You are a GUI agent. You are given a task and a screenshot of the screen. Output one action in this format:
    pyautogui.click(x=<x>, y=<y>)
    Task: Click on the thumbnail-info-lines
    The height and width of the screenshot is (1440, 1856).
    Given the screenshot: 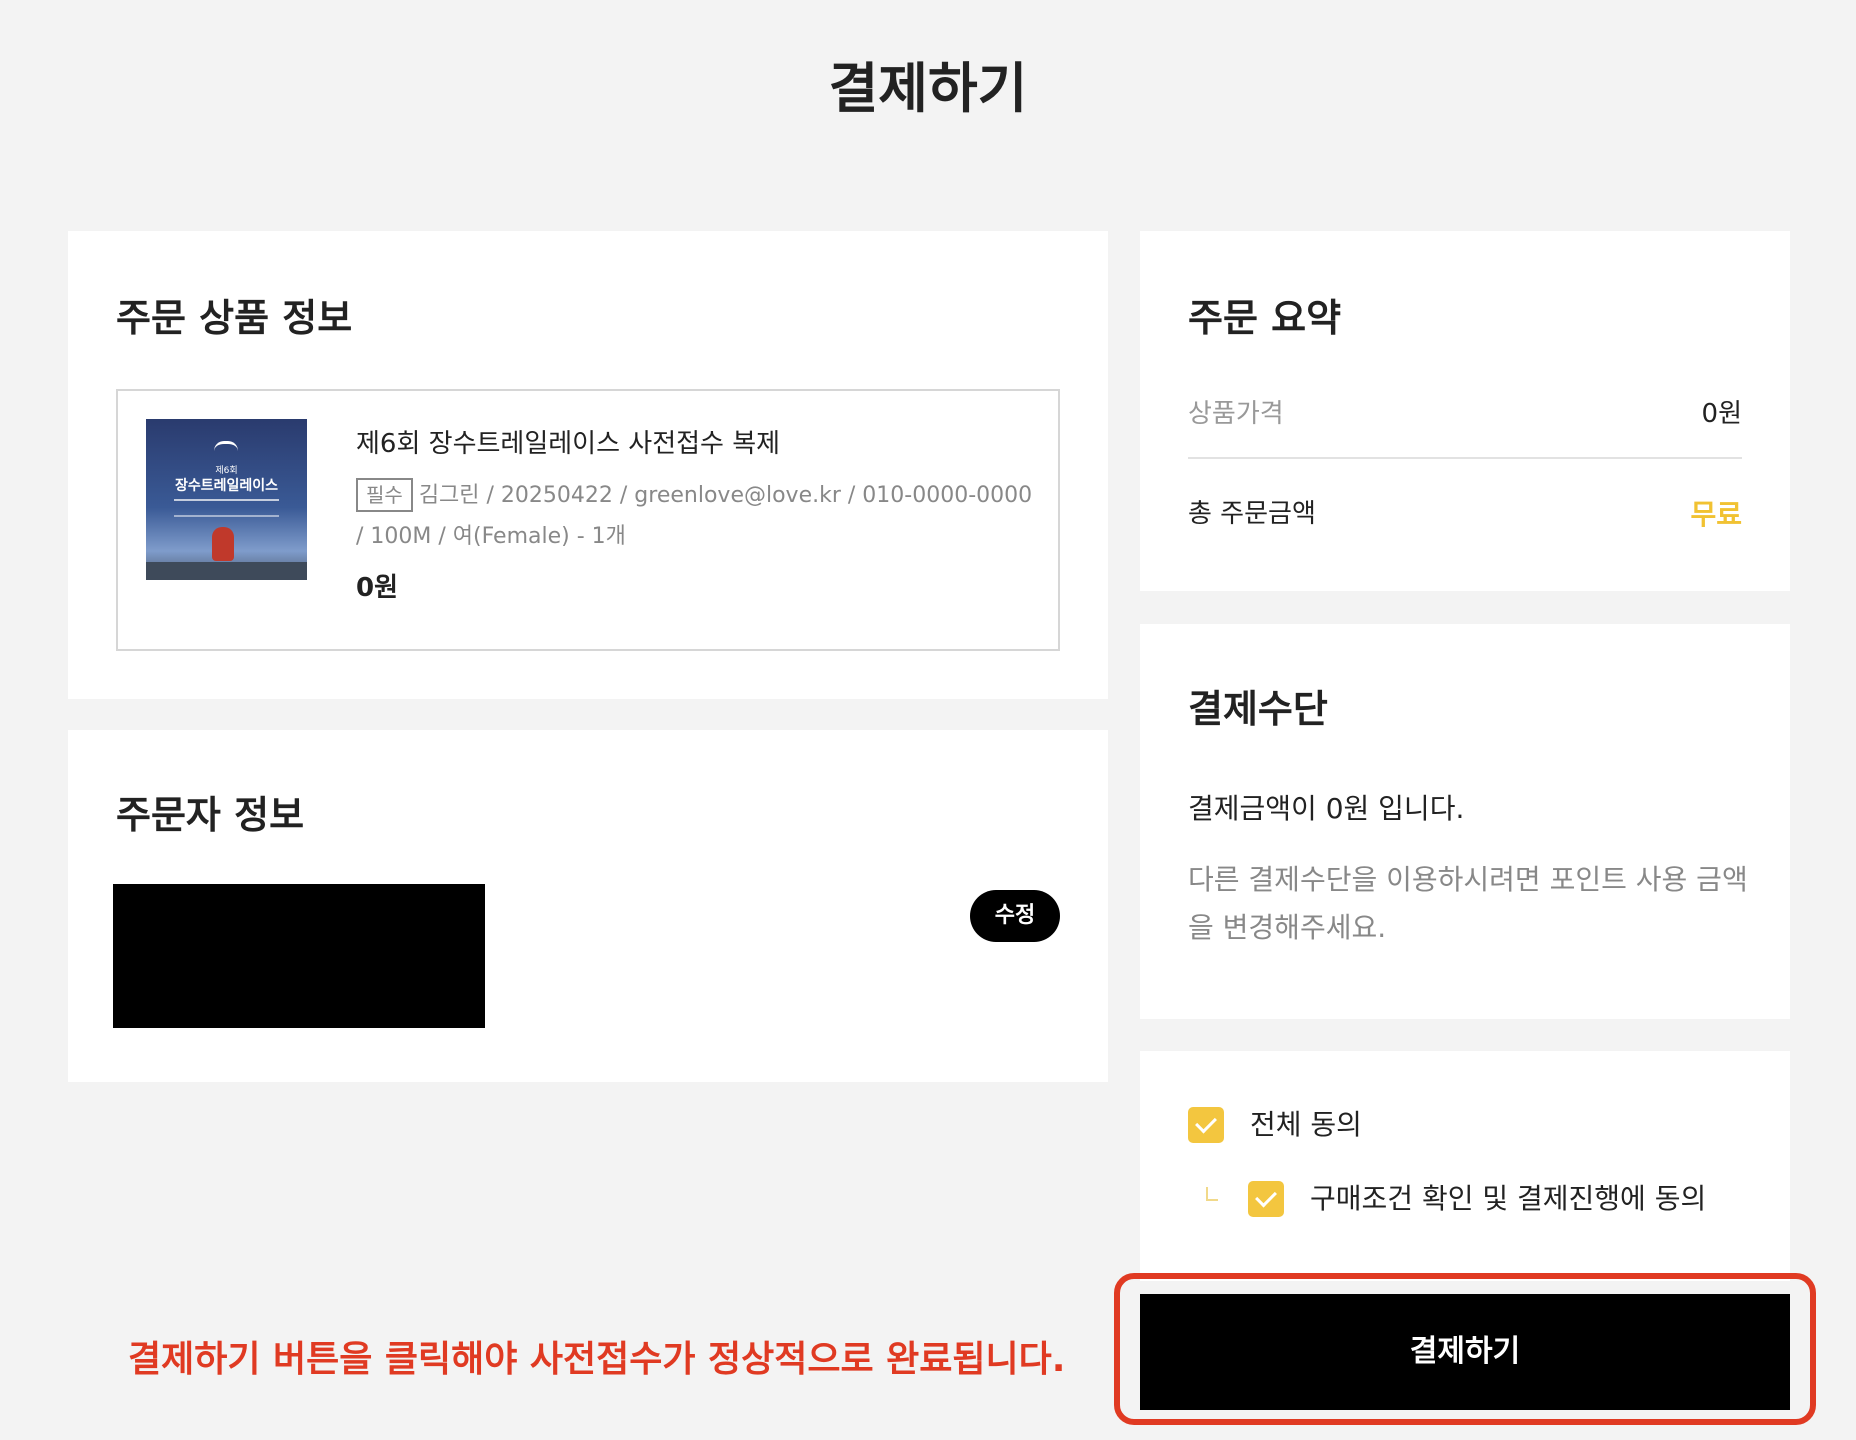 What is the action you would take?
    pyautogui.click(x=226, y=508)
    